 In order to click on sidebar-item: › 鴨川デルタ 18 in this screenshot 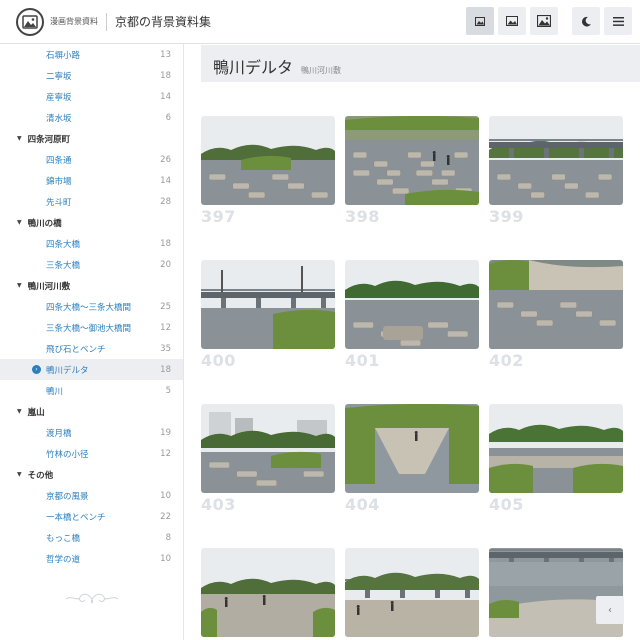, I will do `click(91, 369)`.